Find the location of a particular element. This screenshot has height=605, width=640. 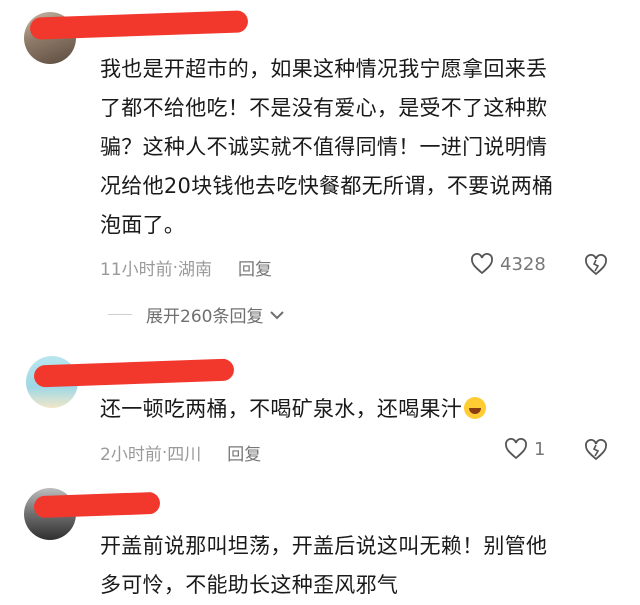

comment-text: 还一顿吃两桶，不喝矿泉水，还喝果汁 is located at coordinates (360, 409).